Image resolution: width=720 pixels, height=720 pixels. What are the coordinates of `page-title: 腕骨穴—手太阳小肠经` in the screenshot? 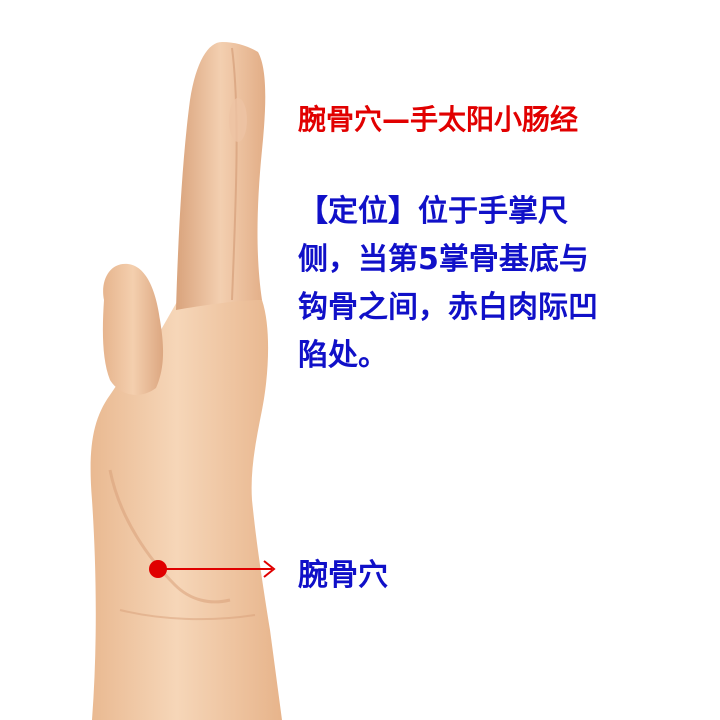 It's located at (438, 119).